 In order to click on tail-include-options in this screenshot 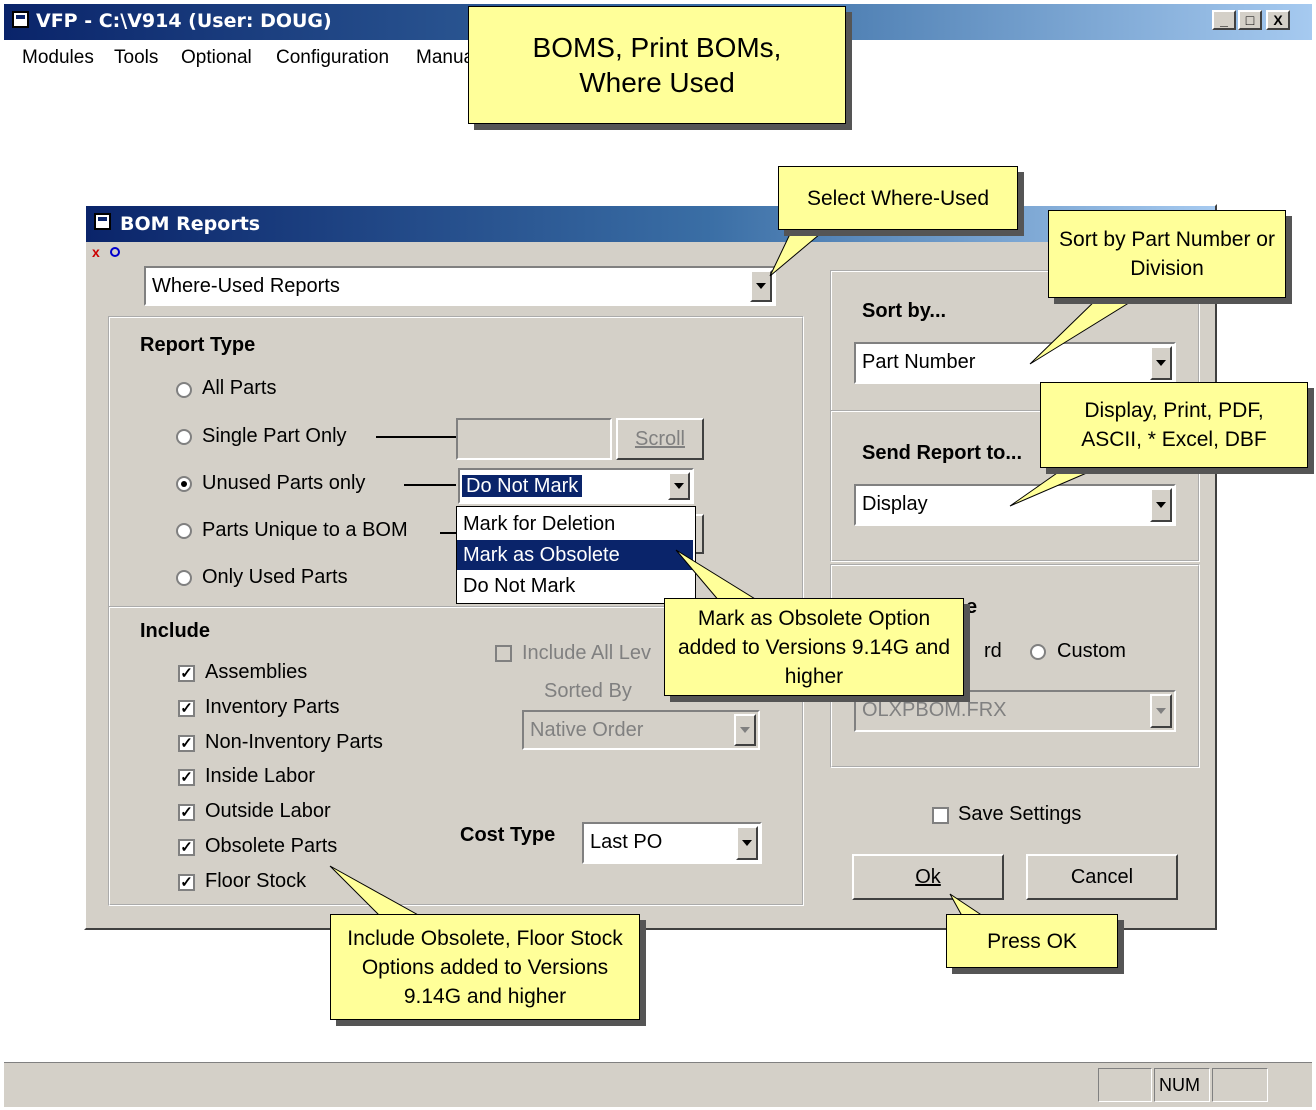, I will do `click(375, 891)`.